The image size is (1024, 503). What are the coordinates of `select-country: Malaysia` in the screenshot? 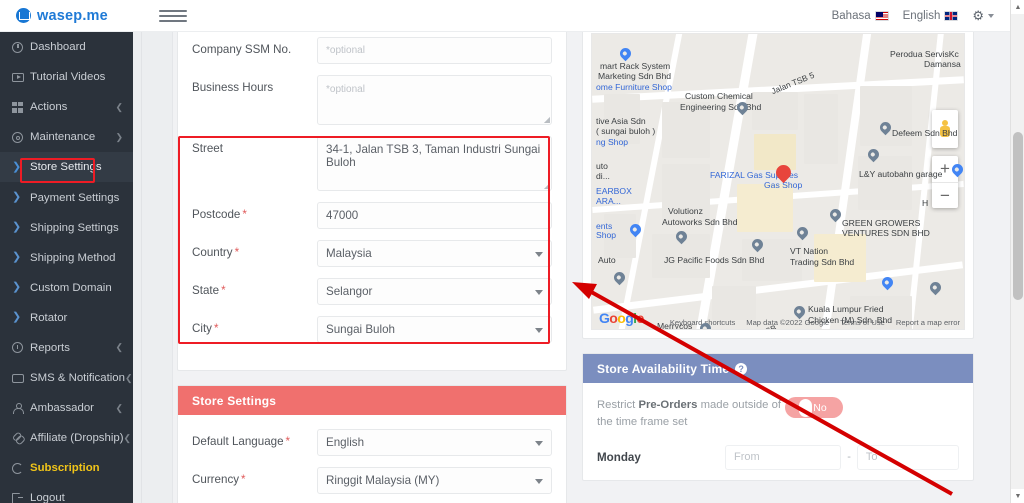 It's located at (434, 253).